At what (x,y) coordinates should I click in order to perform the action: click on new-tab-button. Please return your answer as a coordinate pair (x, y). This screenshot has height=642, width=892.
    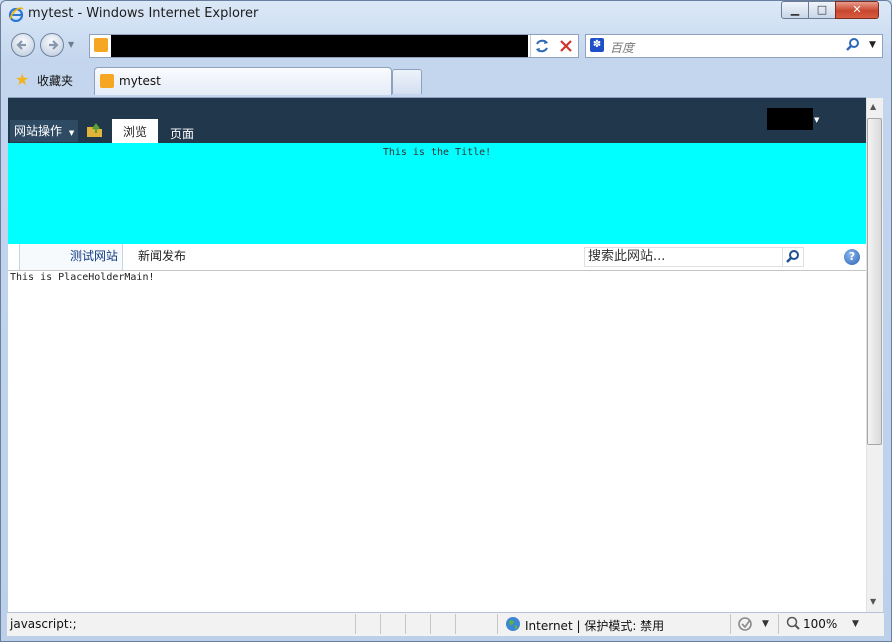
    Looking at the image, I should click on (407, 81).